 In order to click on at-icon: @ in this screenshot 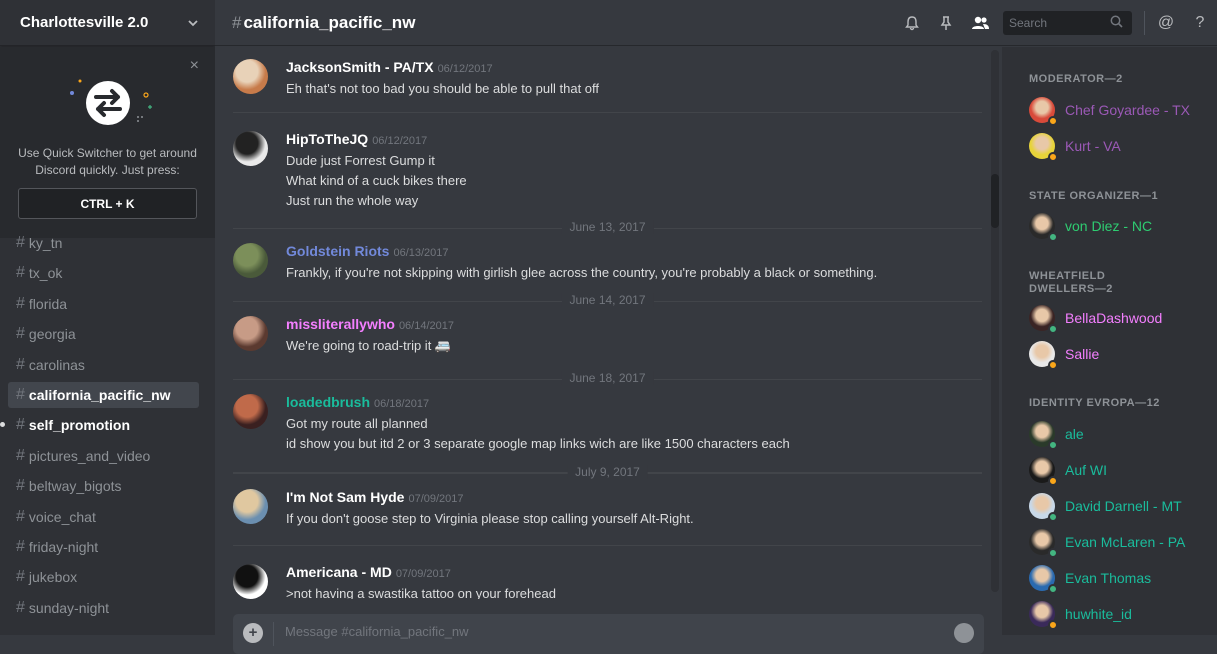, I will do `click(1166, 23)`.